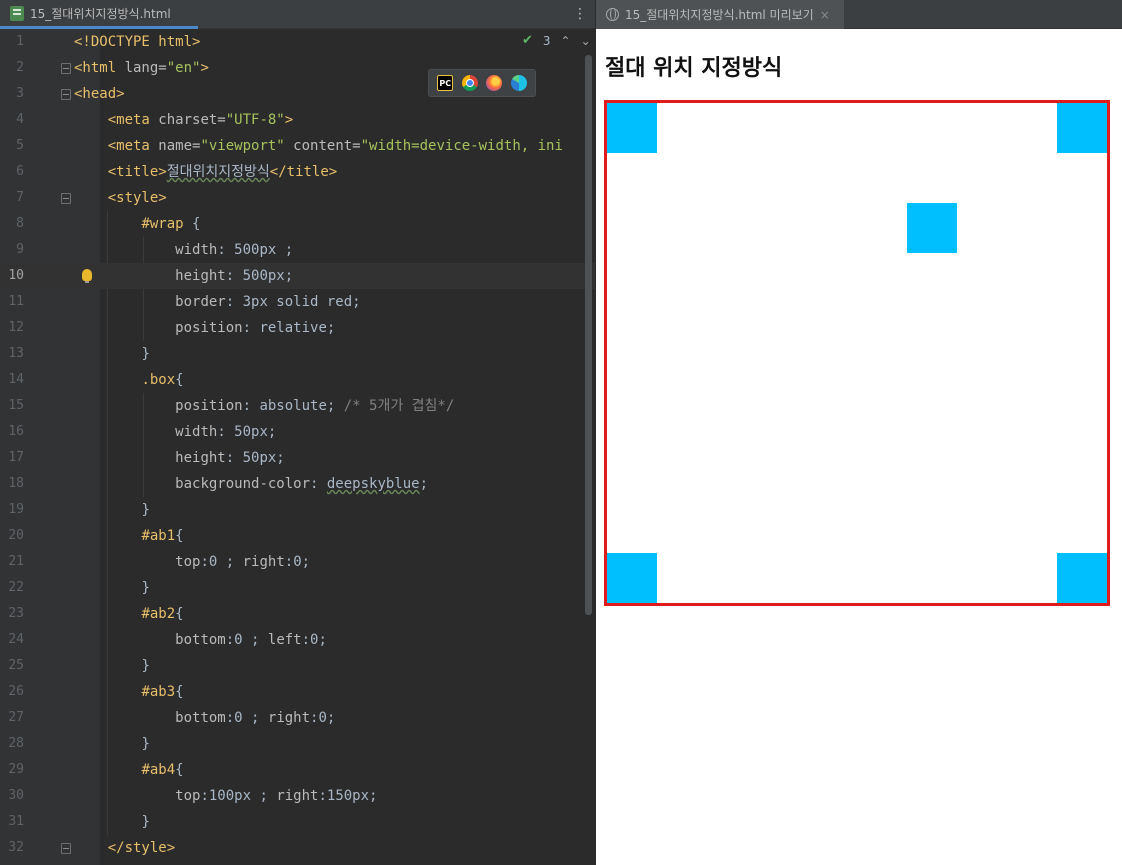  Describe the element at coordinates (192, 562) in the screenshot. I see `code-text: top:0 ; right:0;` at that location.